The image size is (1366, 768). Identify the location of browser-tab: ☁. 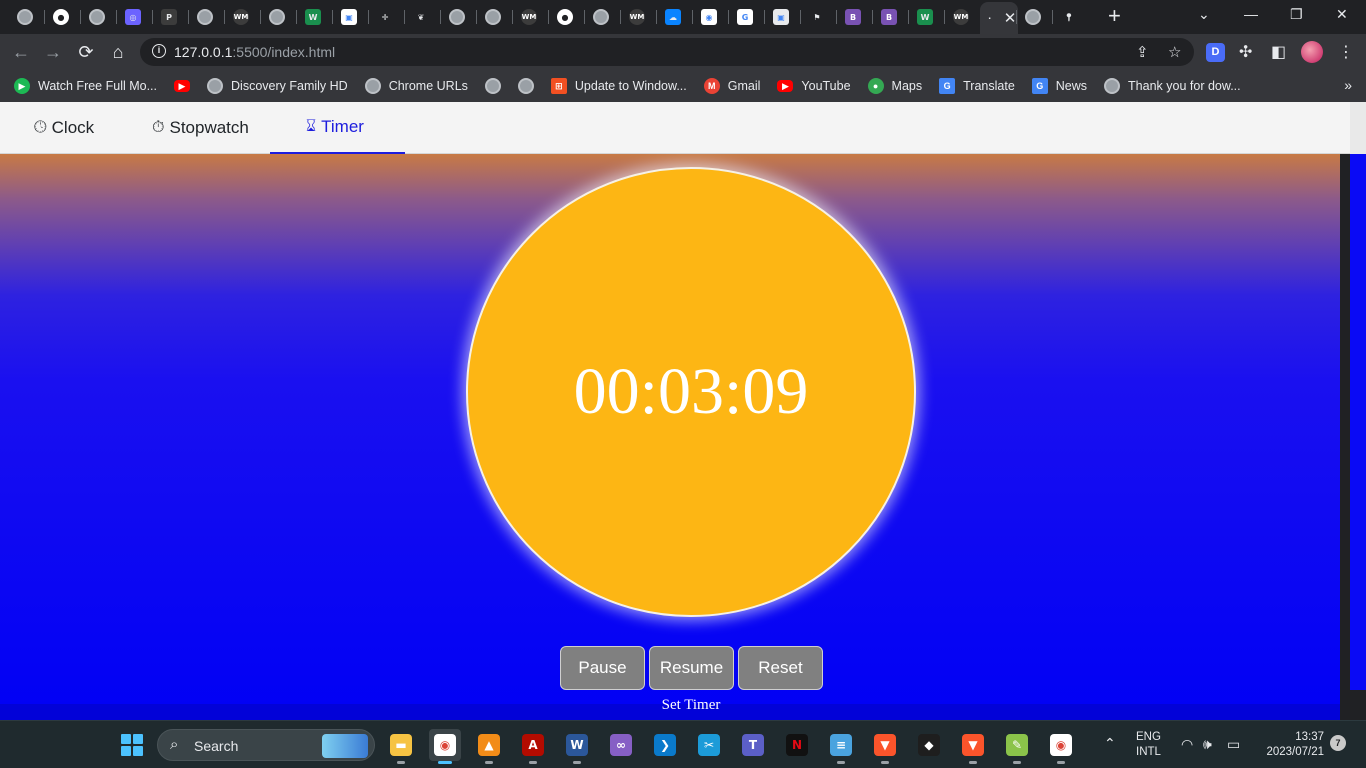
(673, 17).